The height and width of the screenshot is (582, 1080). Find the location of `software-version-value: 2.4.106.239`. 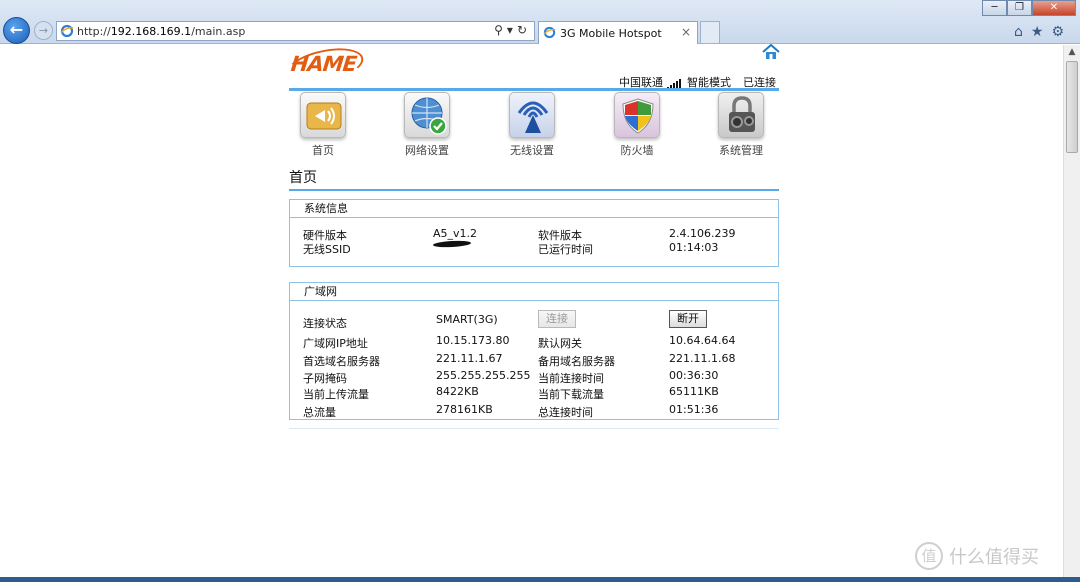

software-version-value: 2.4.106.239 is located at coordinates (702, 233).